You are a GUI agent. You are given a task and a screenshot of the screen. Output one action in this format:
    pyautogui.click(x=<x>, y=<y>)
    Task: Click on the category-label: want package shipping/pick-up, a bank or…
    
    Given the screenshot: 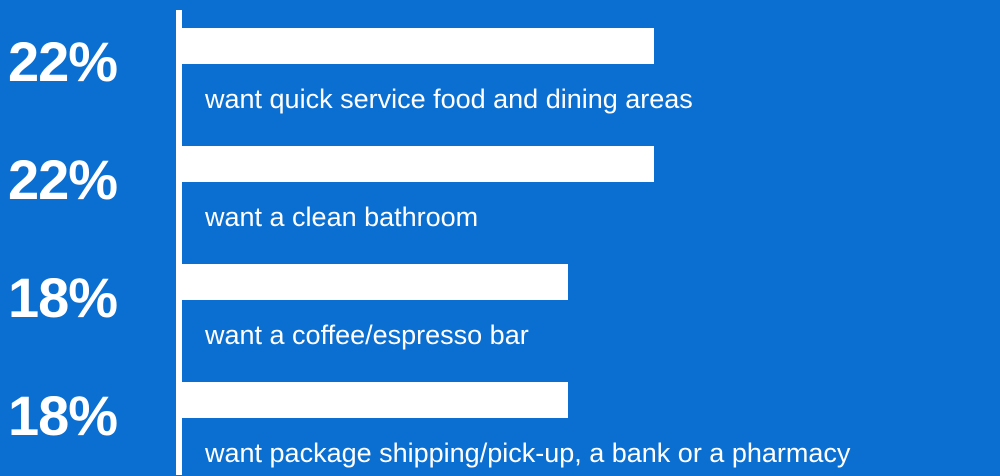 What is the action you would take?
    pyautogui.click(x=528, y=453)
    